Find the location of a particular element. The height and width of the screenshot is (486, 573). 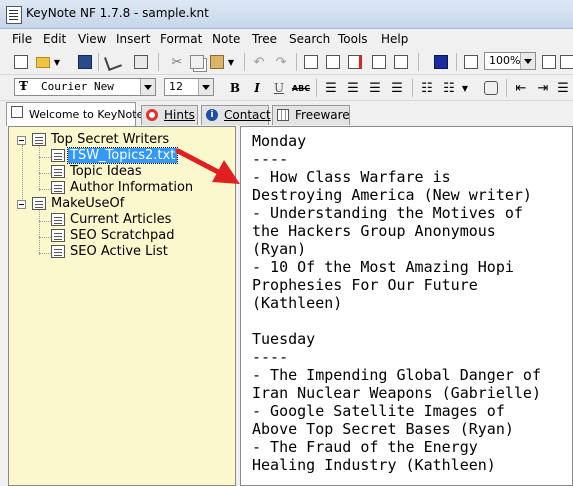

editor-line: the Hackers Group Anonymous is located at coordinates (374, 231).